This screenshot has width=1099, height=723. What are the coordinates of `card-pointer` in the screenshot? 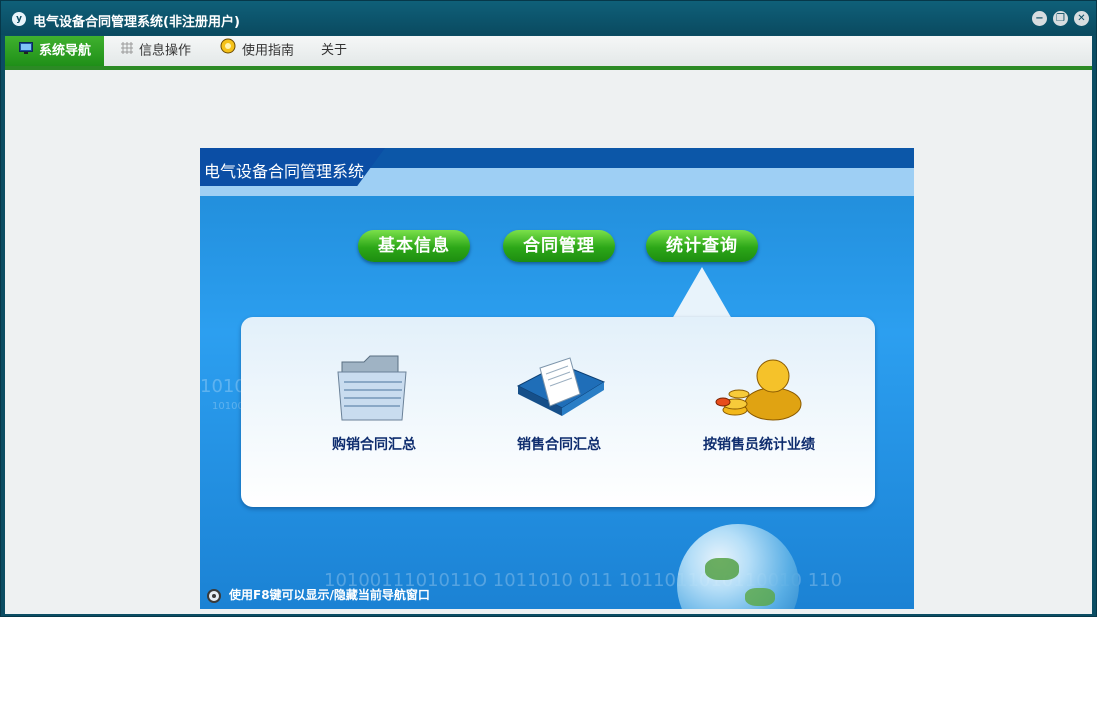 It's located at (702, 293).